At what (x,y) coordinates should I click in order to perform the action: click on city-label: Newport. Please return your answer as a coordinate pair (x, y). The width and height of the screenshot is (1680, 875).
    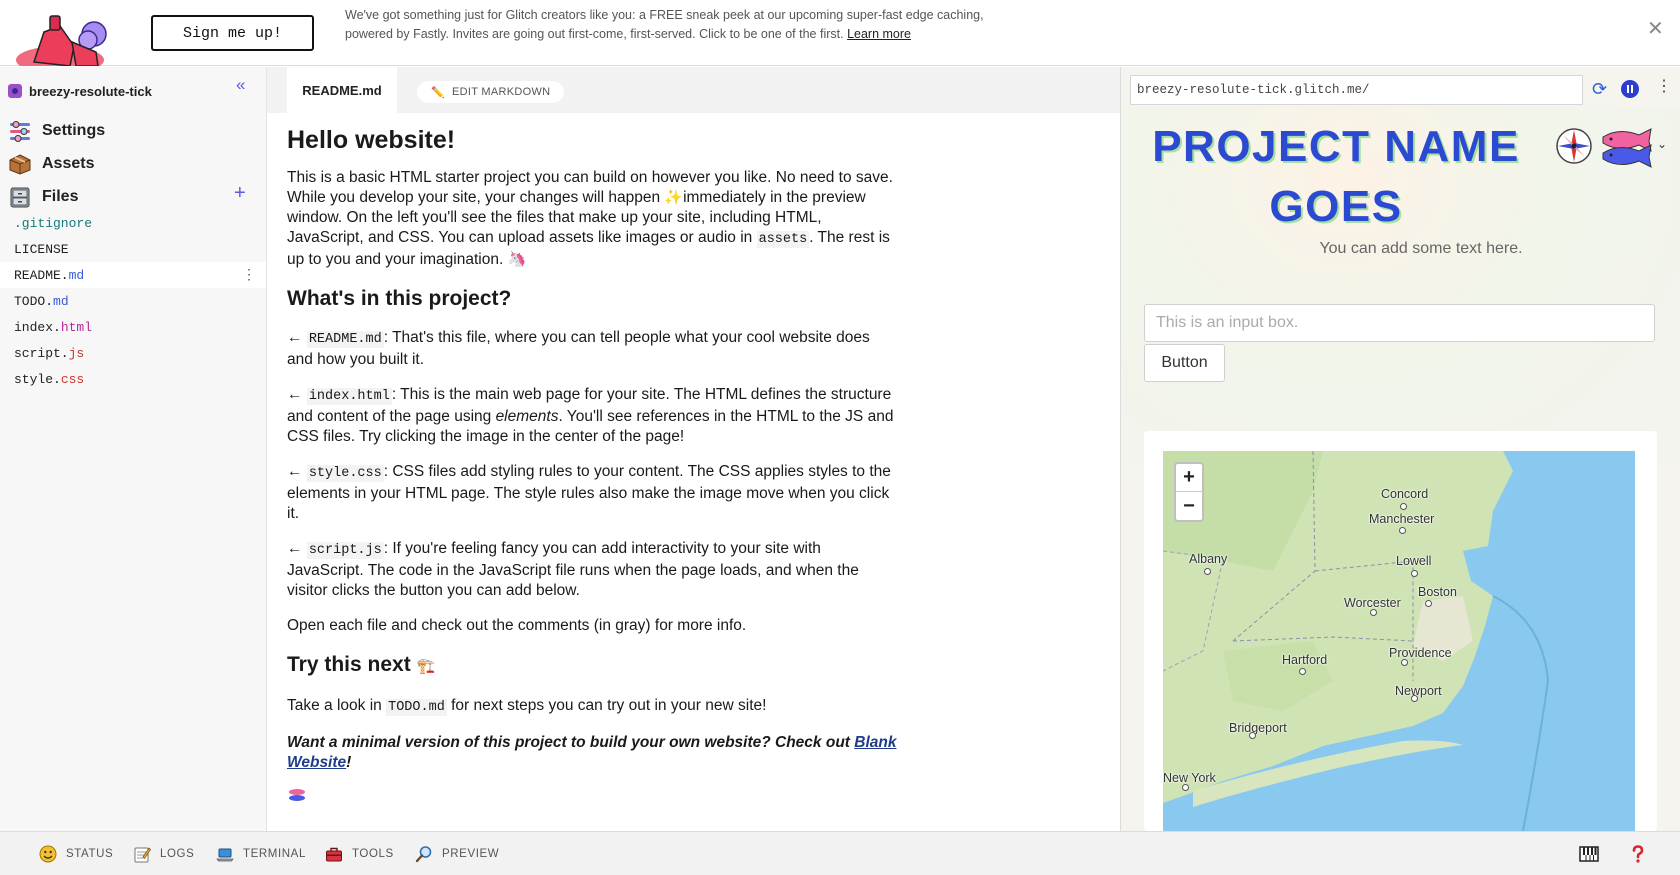
    Looking at the image, I should click on (1418, 691).